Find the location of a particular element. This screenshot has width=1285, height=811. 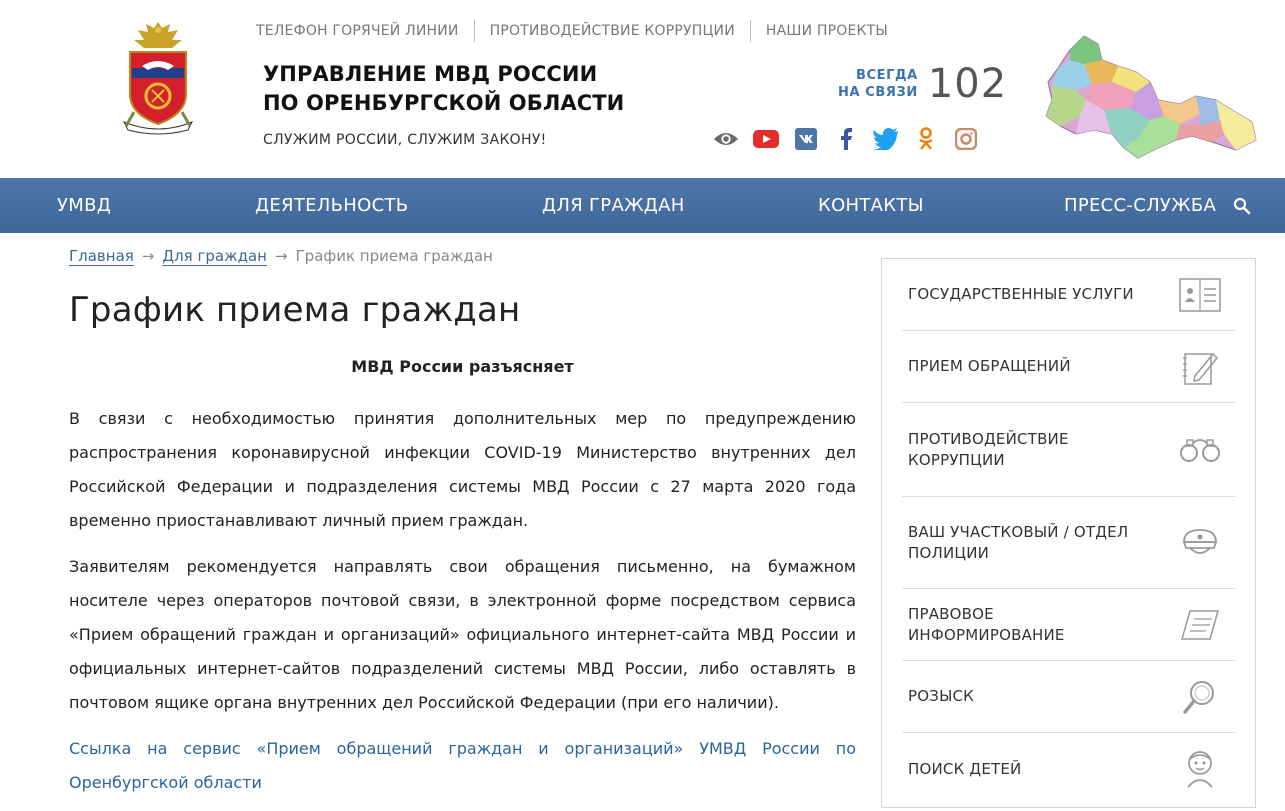

article-subtitle: МВД России разъясняет is located at coordinates (462, 366).